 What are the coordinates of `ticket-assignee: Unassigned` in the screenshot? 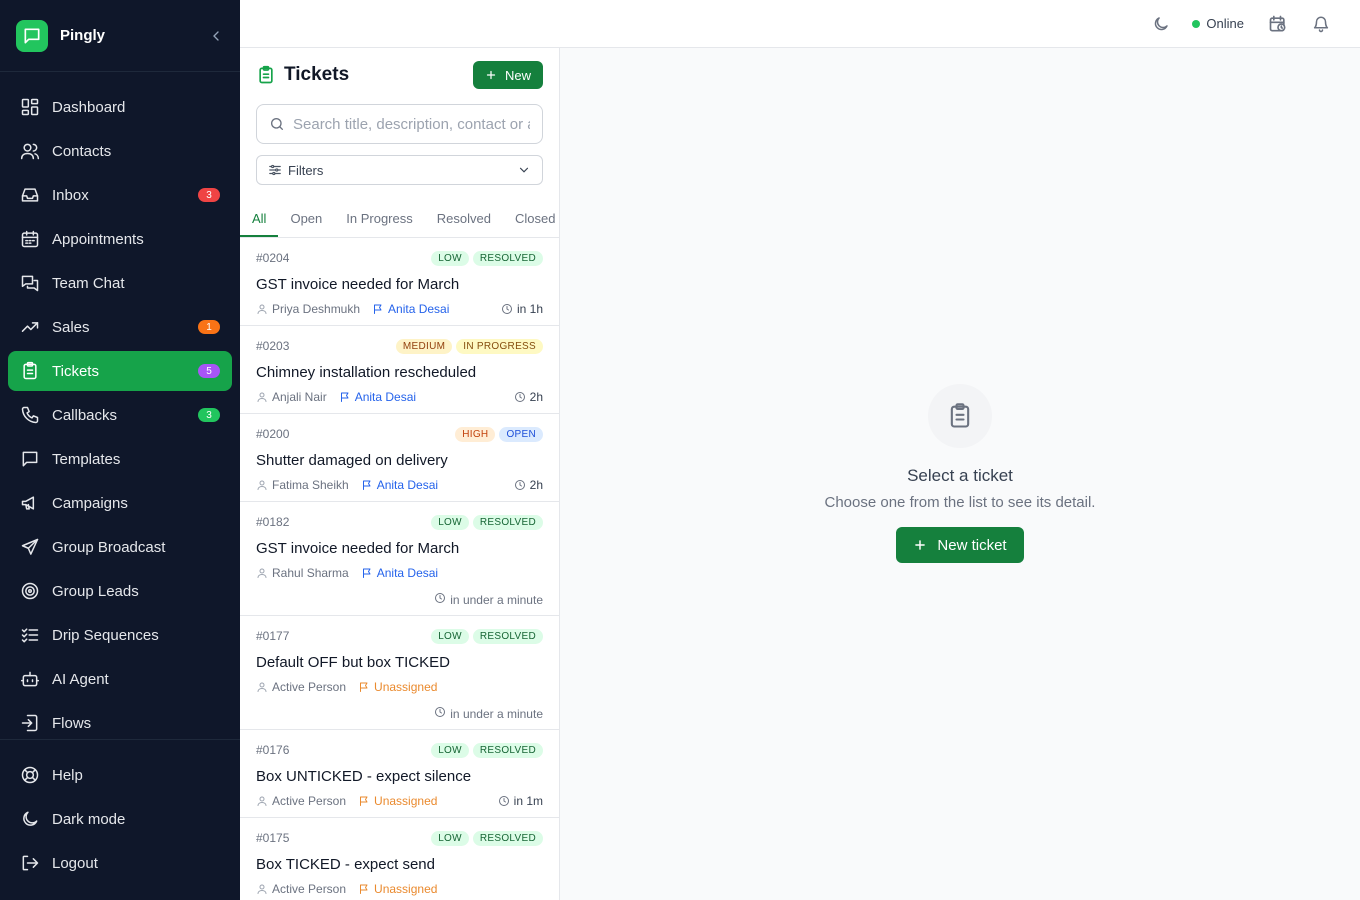 It's located at (397, 889).